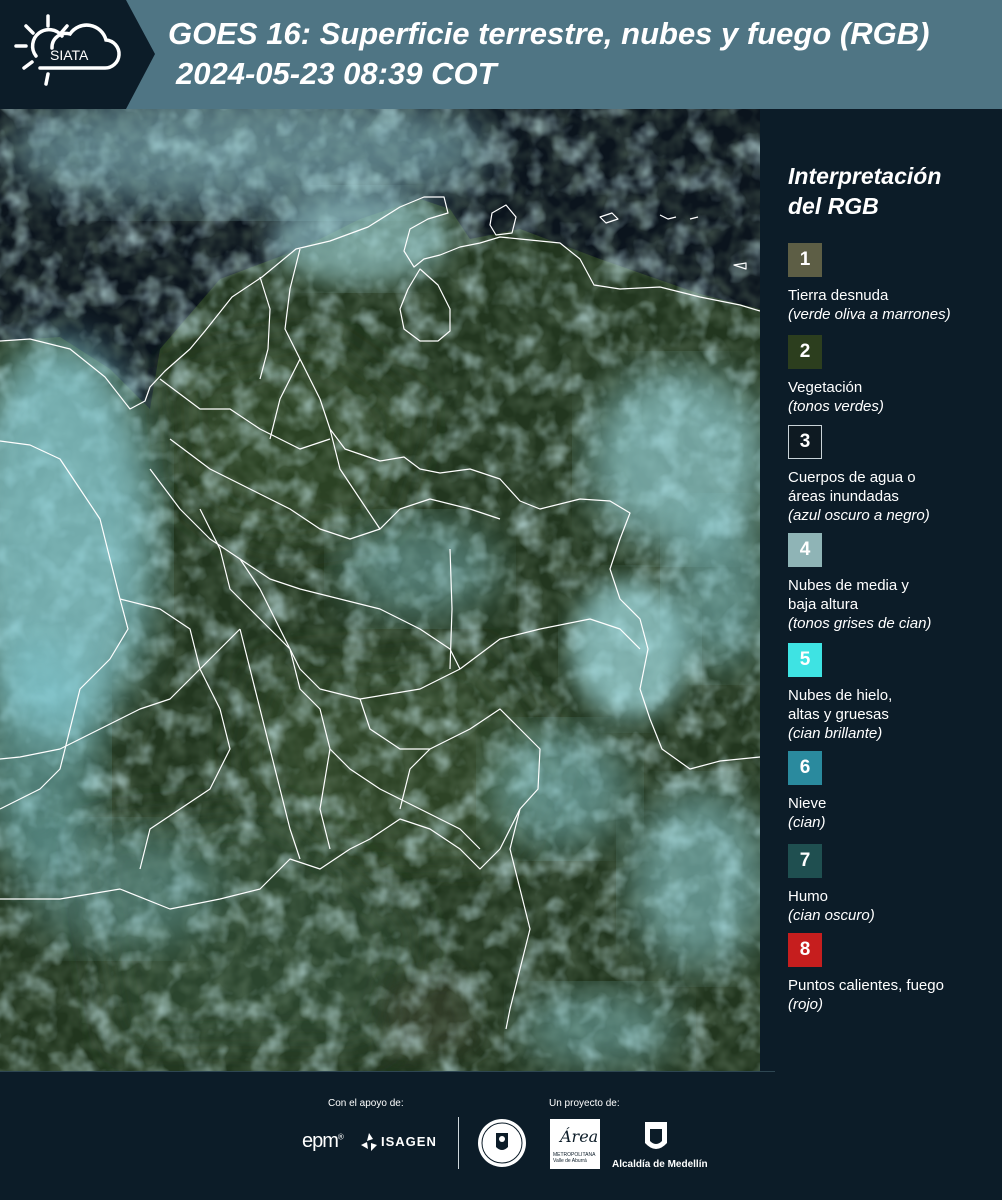  What do you see at coordinates (805, 861) in the screenshot?
I see `legend-swatch: 7` at bounding box center [805, 861].